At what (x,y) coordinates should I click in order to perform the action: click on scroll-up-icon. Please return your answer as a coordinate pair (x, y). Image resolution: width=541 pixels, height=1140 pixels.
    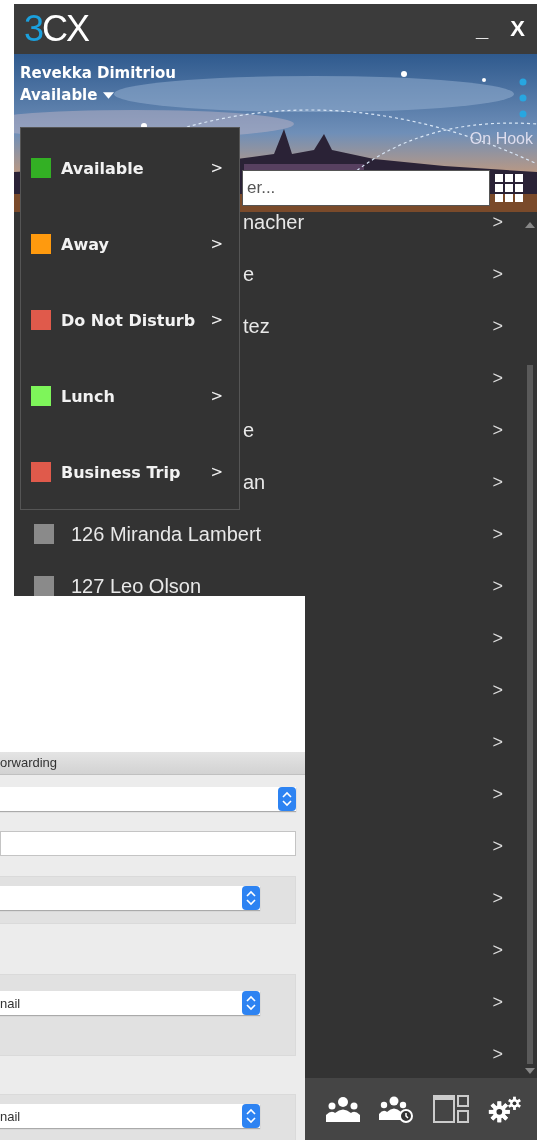
    Looking at the image, I should click on (530, 225).